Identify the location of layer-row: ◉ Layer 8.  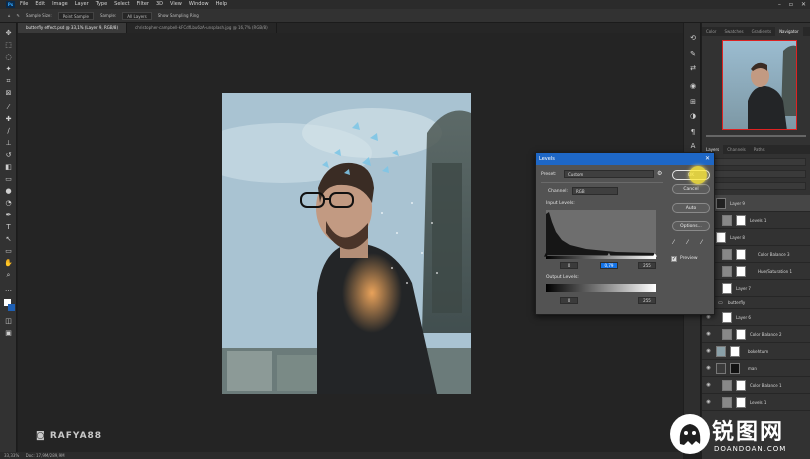
(756, 237).